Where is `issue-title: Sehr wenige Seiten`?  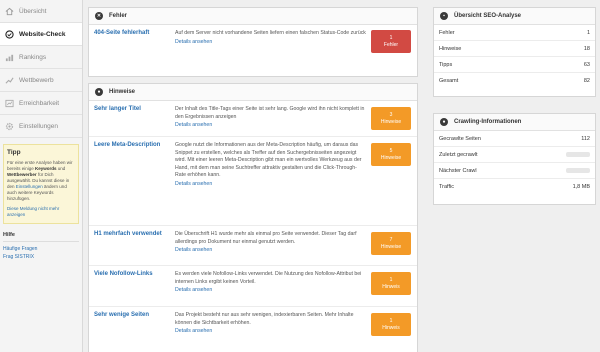
issue-title: Sehr wenige Seiten is located at coordinates (132, 329).